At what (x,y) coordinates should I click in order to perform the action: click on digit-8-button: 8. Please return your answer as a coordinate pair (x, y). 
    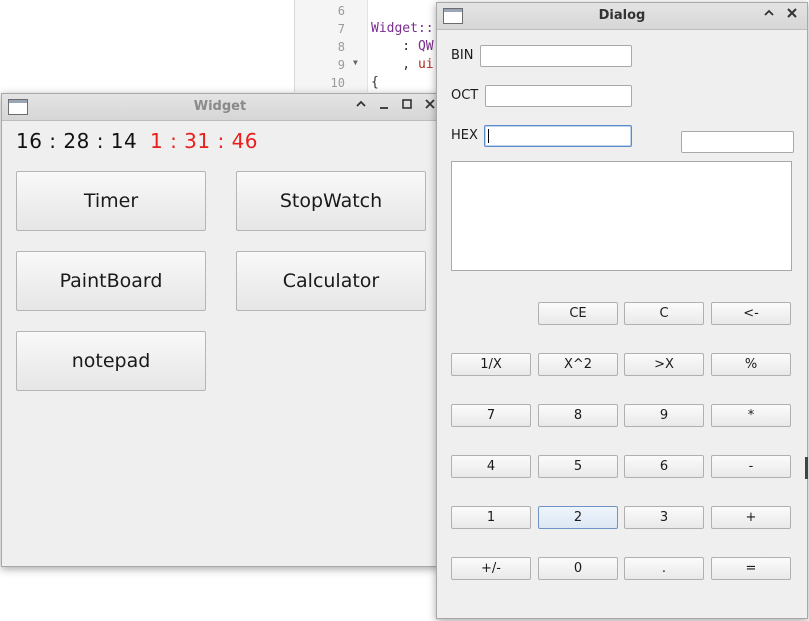
    Looking at the image, I should click on (578, 415).